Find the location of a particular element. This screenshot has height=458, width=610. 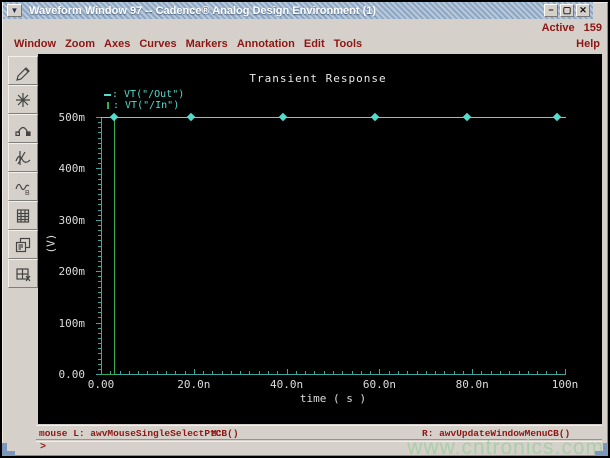

menu-item-help: Help is located at coordinates (588, 44).